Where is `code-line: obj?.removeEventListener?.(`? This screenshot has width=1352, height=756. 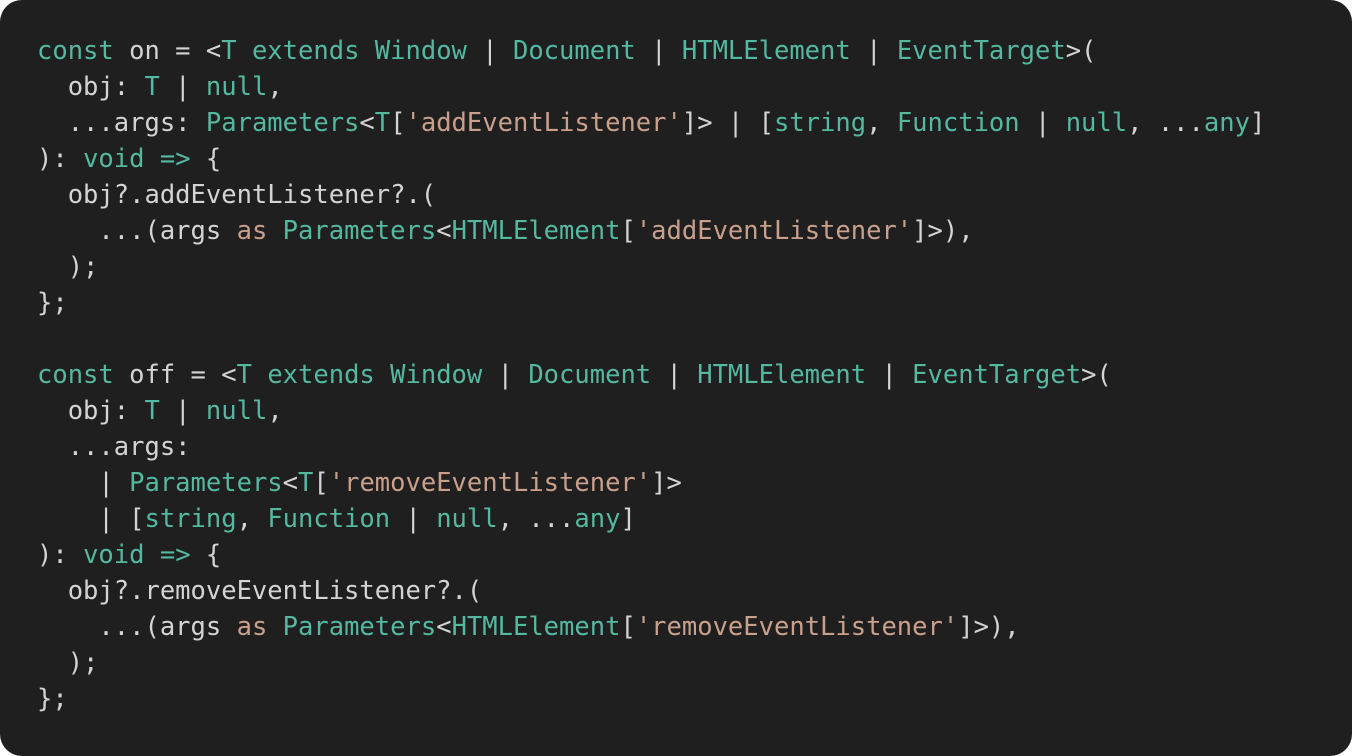
code-line: obj?.removeEventListener?.( is located at coordinates (651, 591).